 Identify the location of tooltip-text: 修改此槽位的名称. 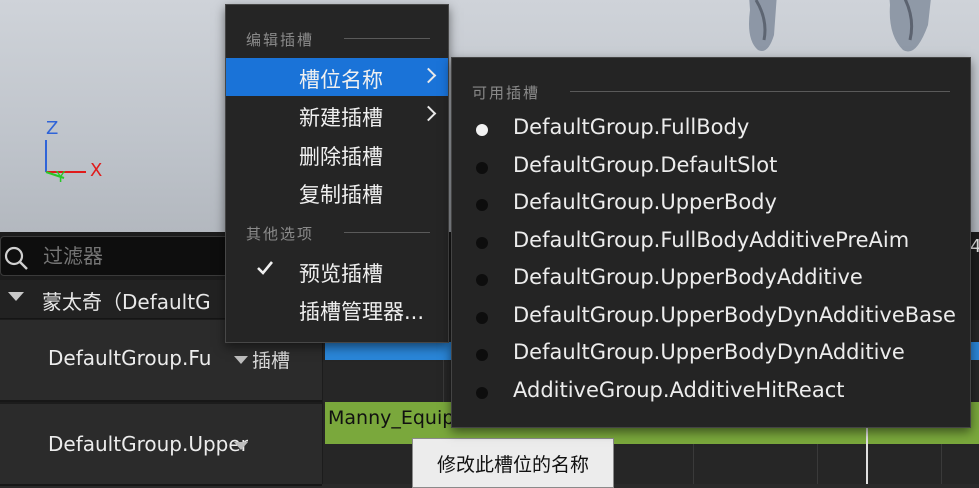
(512, 464).